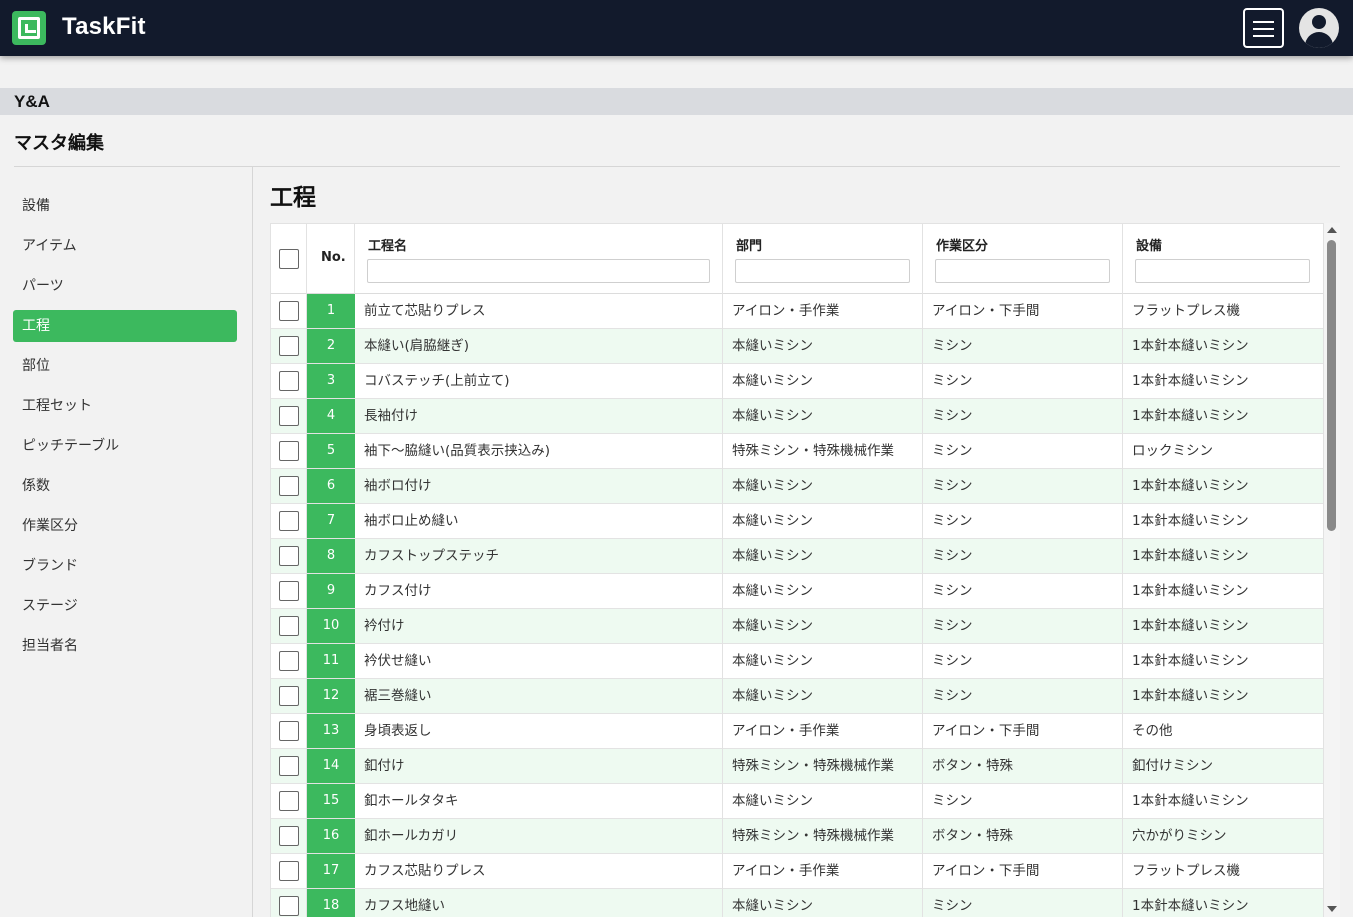 Image resolution: width=1353 pixels, height=917 pixels. What do you see at coordinates (125, 526) in the screenshot?
I see `sidebar-item: 作業区分` at bounding box center [125, 526].